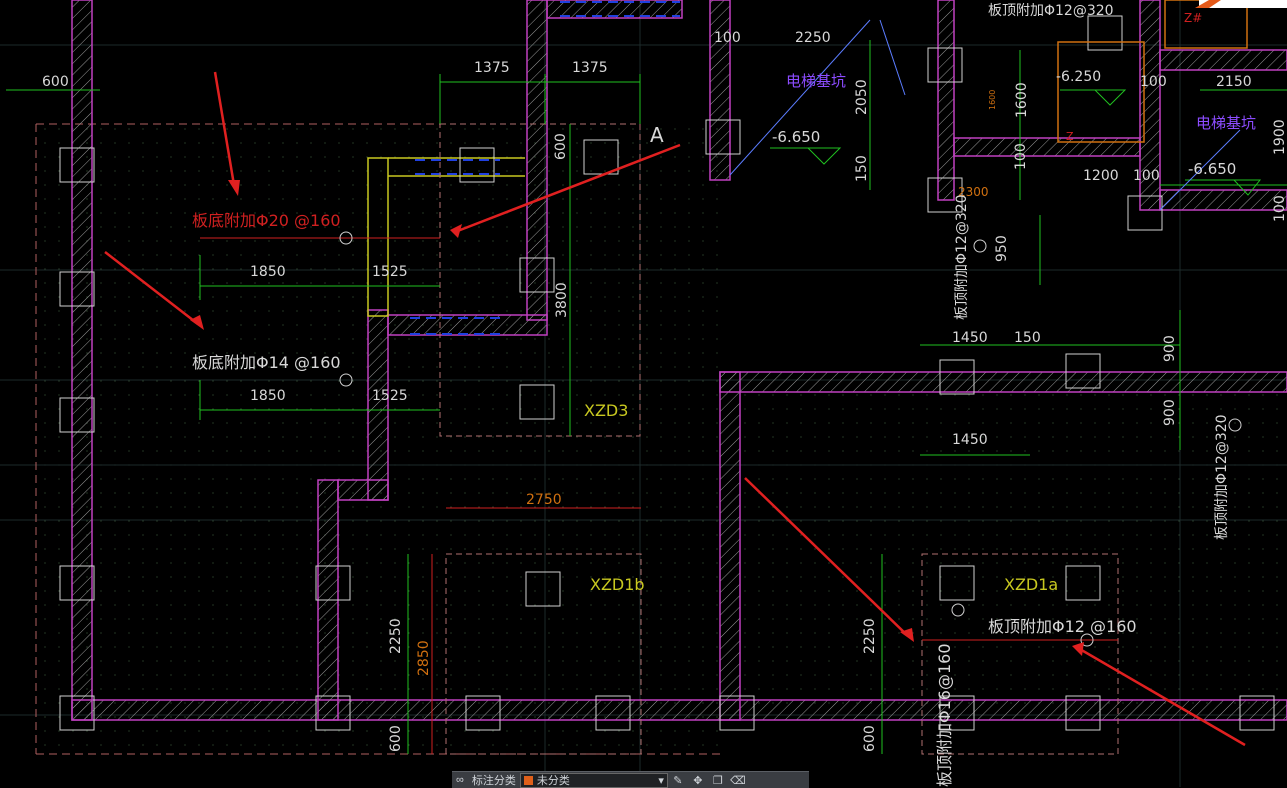 The image size is (1287, 788). Describe the element at coordinates (492, 68) in the screenshot. I see `dim-1375-a: 1375` at that location.